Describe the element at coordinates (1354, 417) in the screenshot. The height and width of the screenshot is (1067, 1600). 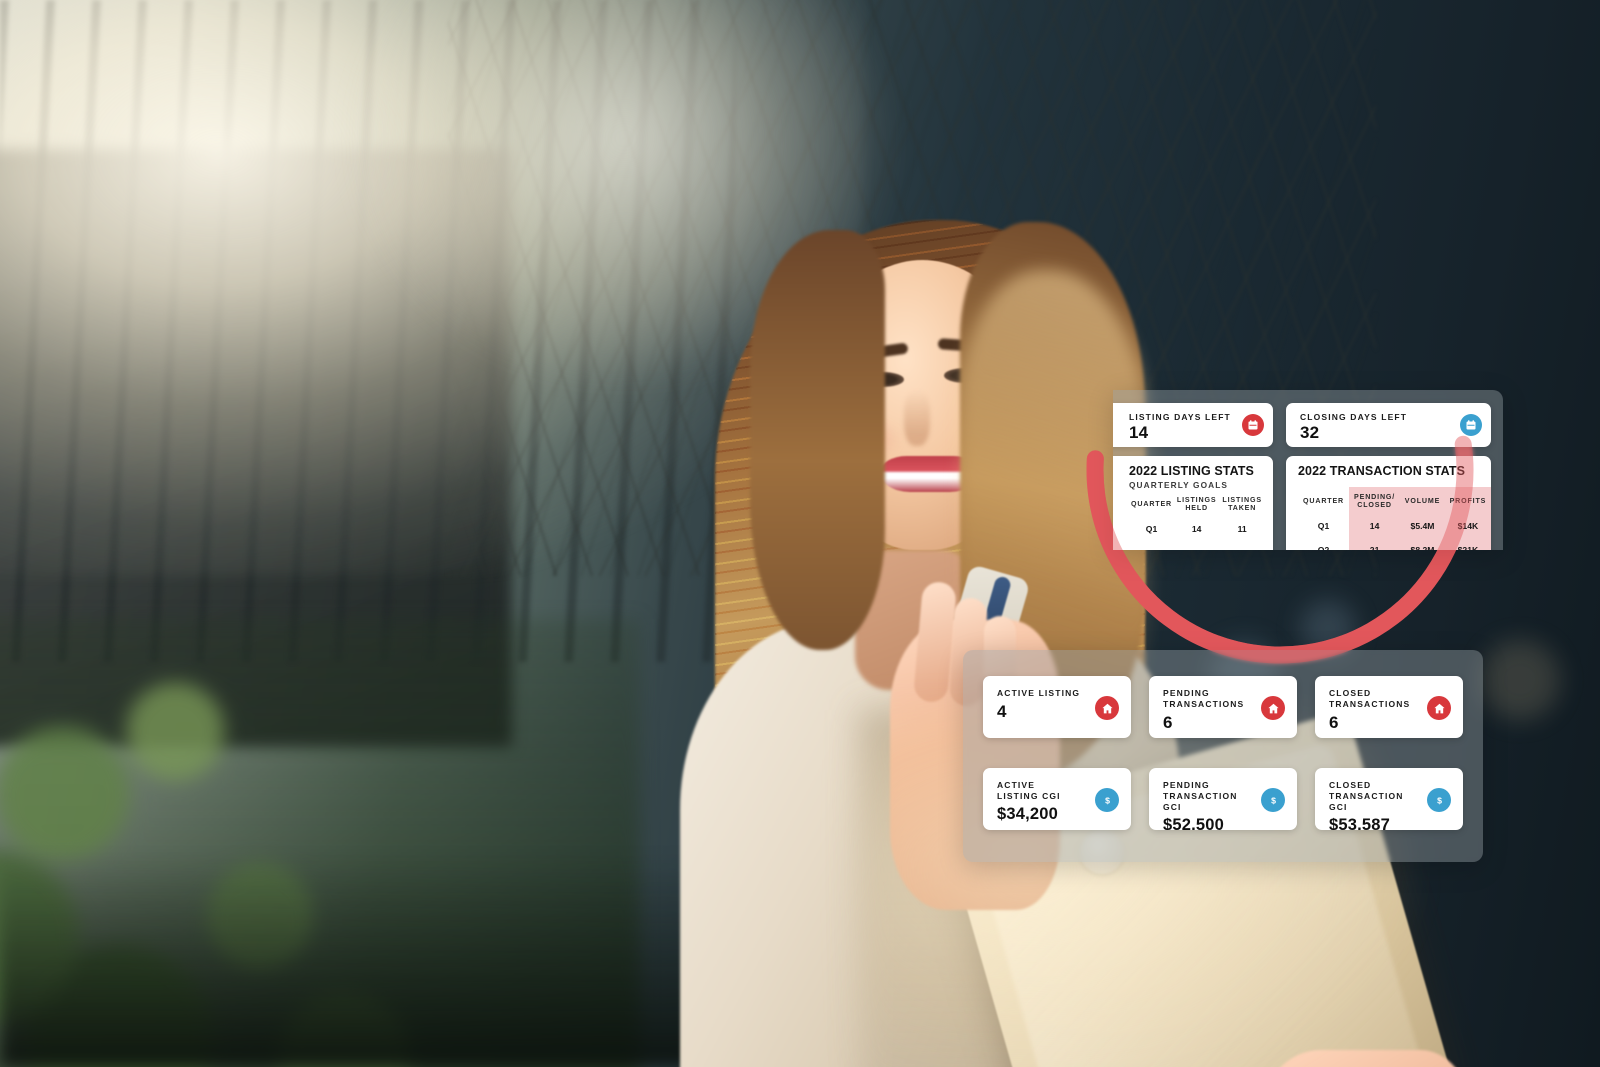
I see `kpi-label: CLOSING DAYS LEFT` at that location.